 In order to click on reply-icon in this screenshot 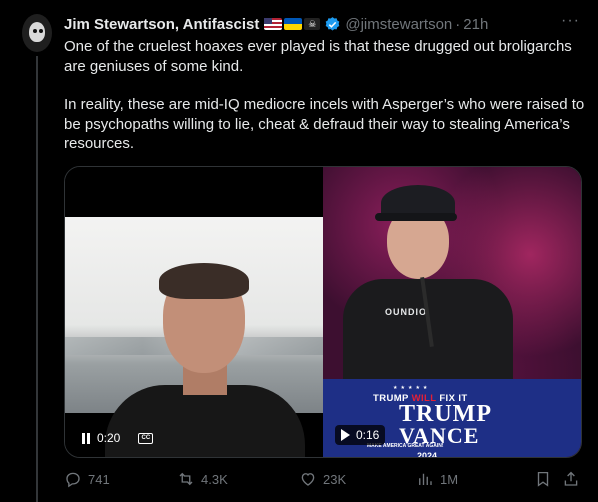, I will do `click(73, 480)`.